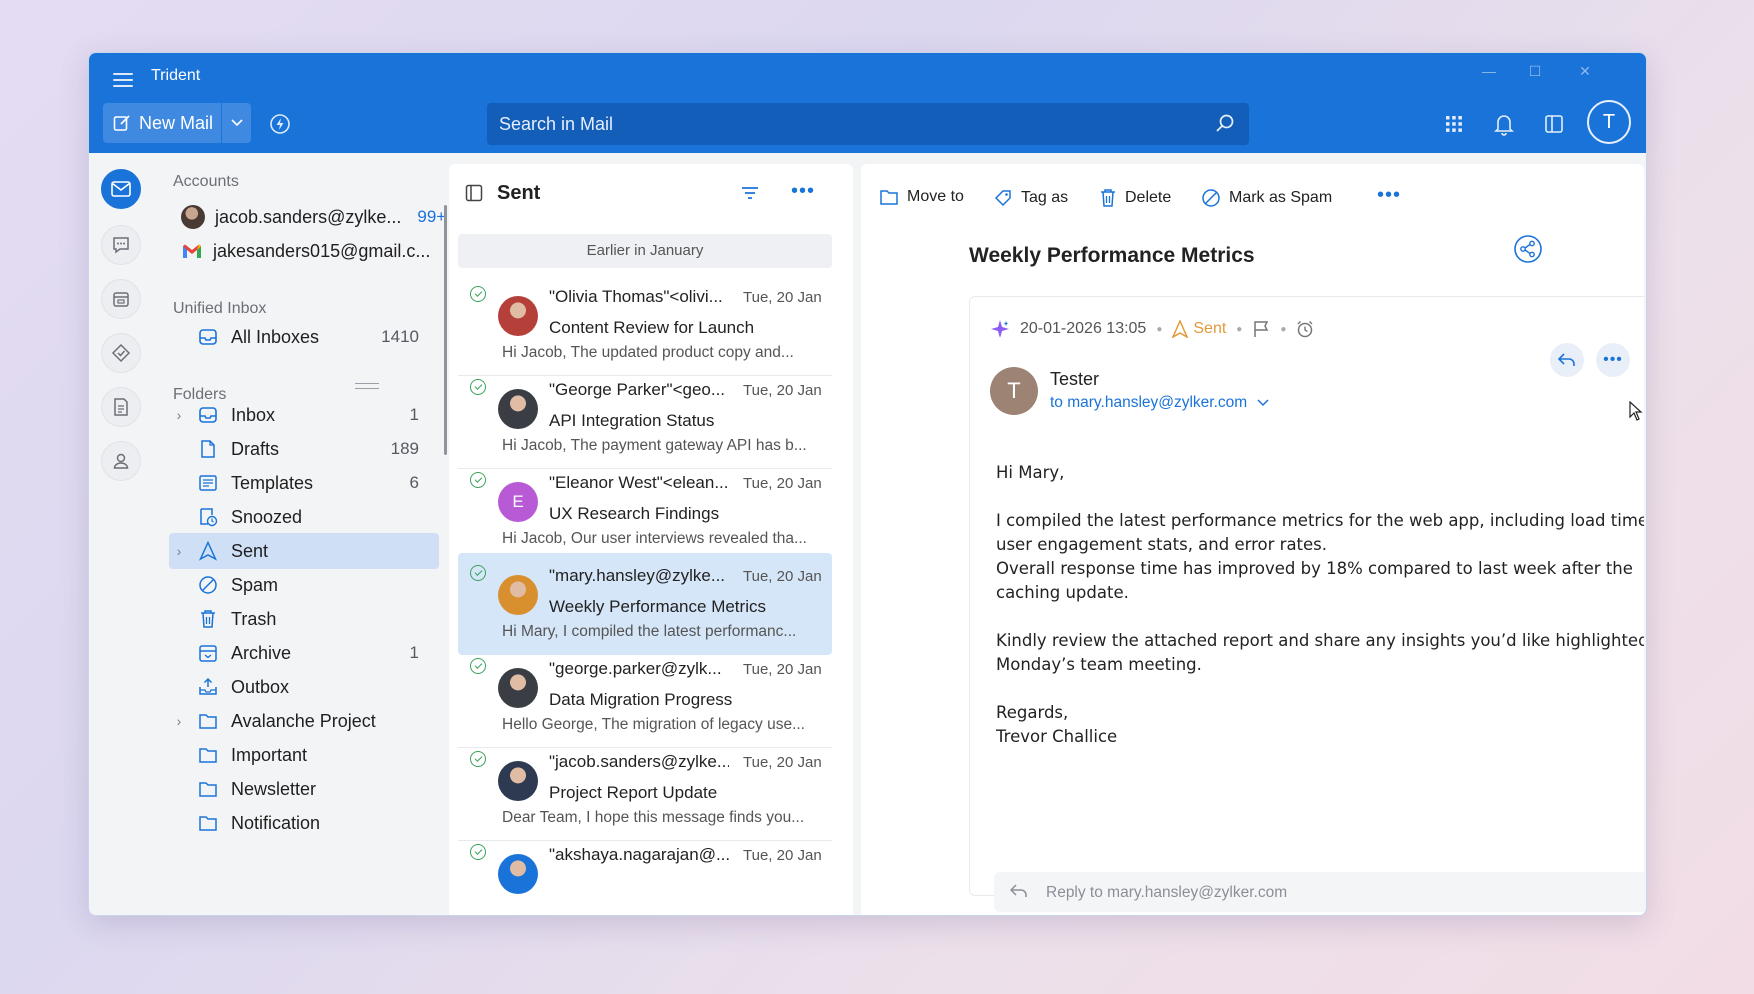  Describe the element at coordinates (304, 619) in the screenshot. I see `folder-trash: Trash` at that location.